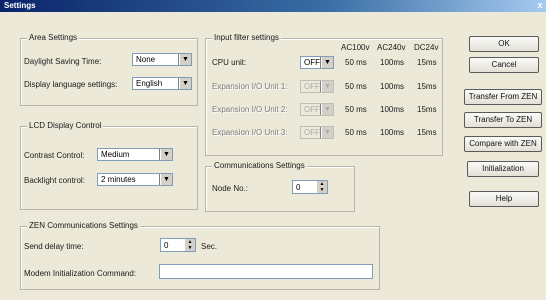 This screenshot has height=300, width=546. I want to click on node-no-label: Node No.:, so click(230, 188).